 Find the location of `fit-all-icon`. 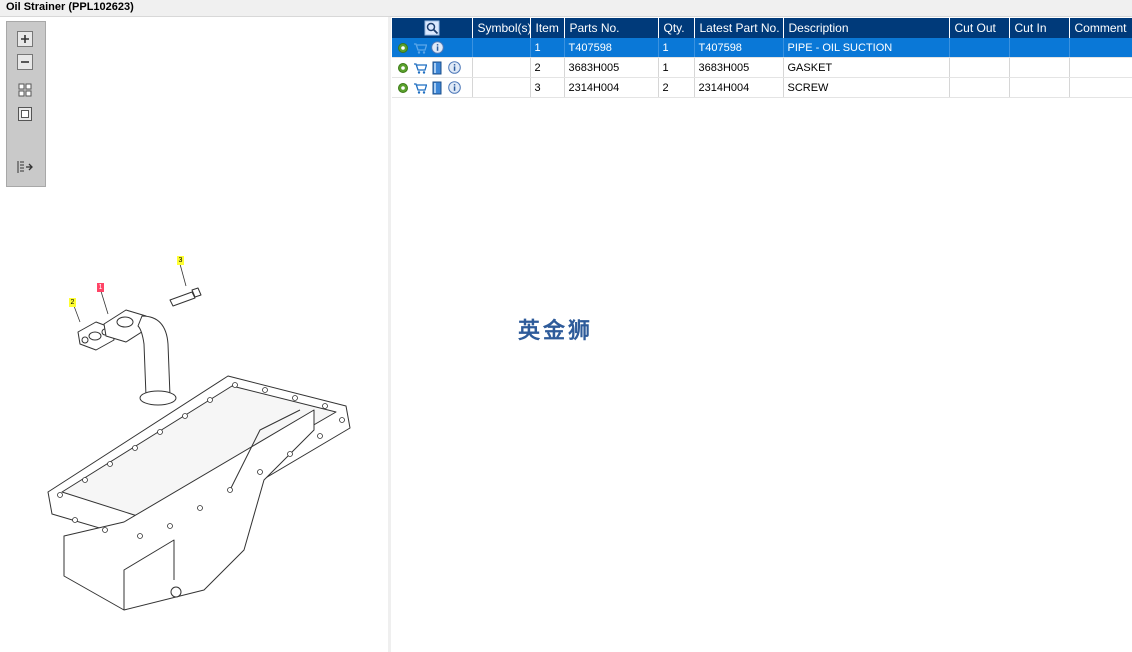

fit-all-icon is located at coordinates (25, 90).